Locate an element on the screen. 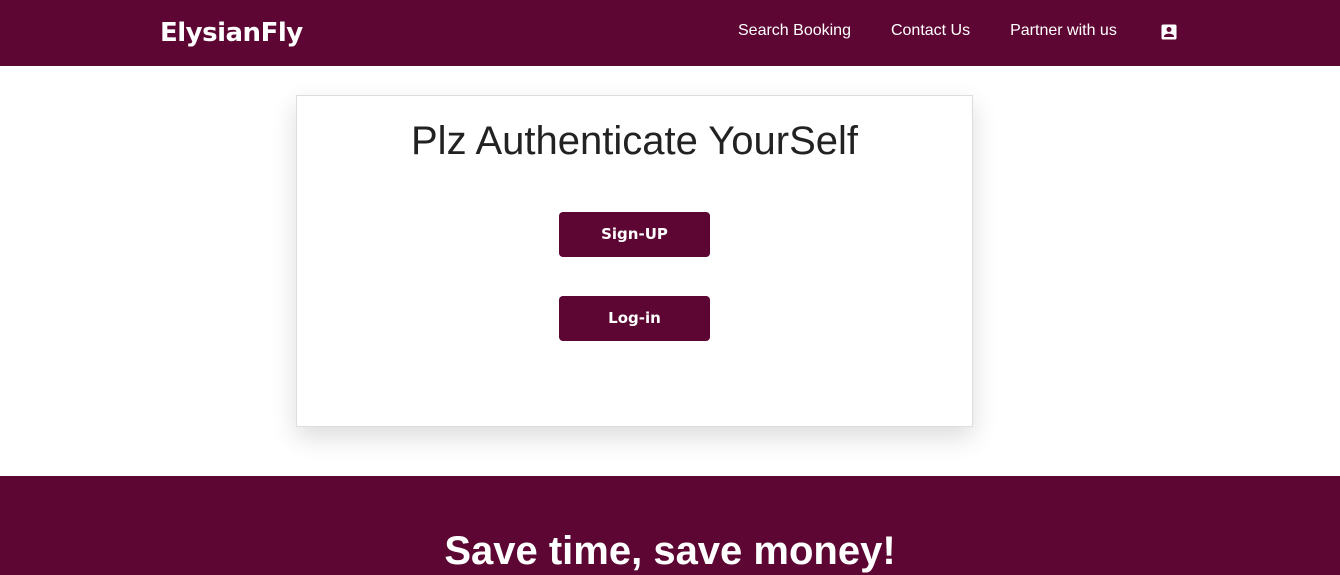  brand-logo: ElysianFly is located at coordinates (231, 33).